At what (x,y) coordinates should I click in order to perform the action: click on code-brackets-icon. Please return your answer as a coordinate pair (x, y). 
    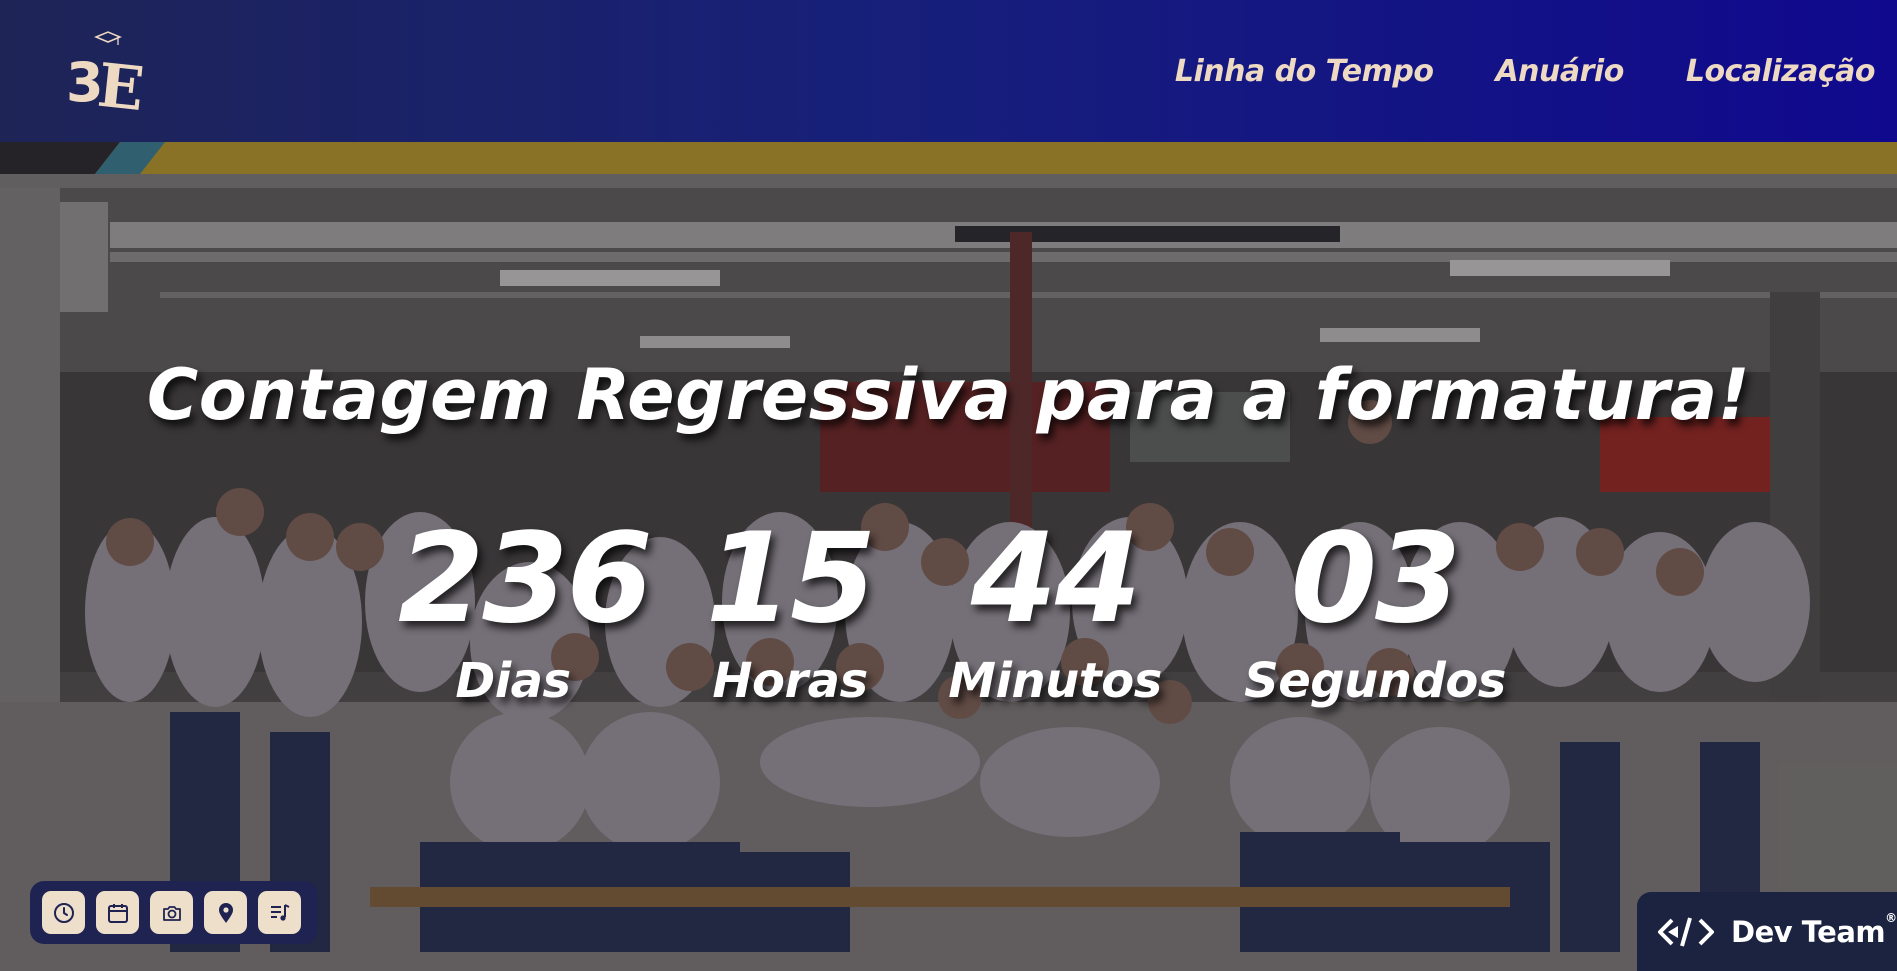
    Looking at the image, I should click on (1686, 931).